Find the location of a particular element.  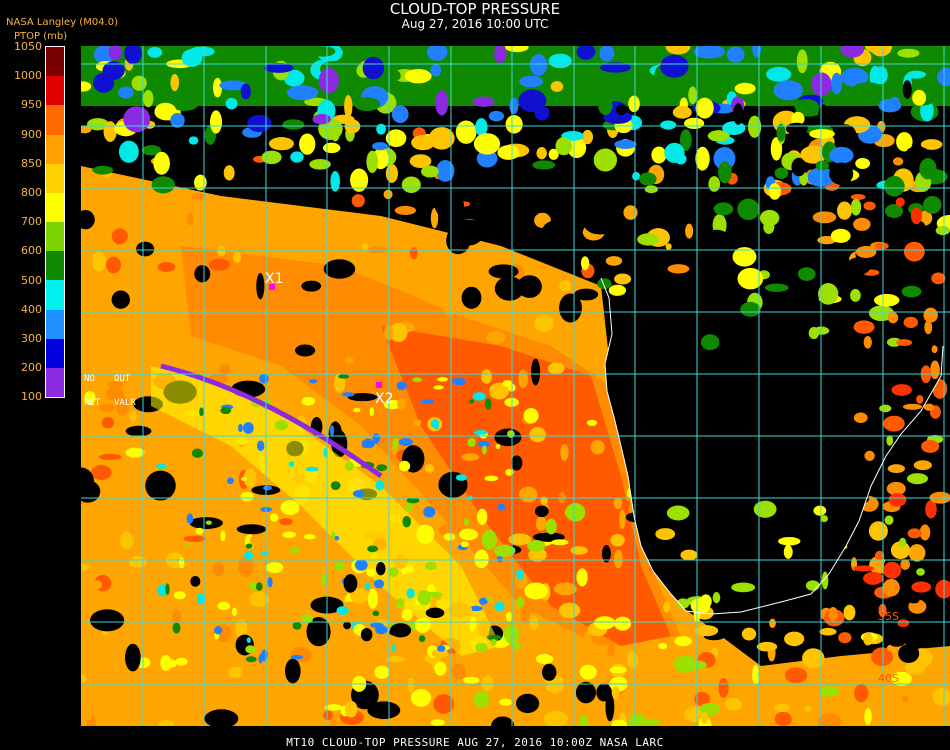

flag-out: OUT is located at coordinates (122, 379).